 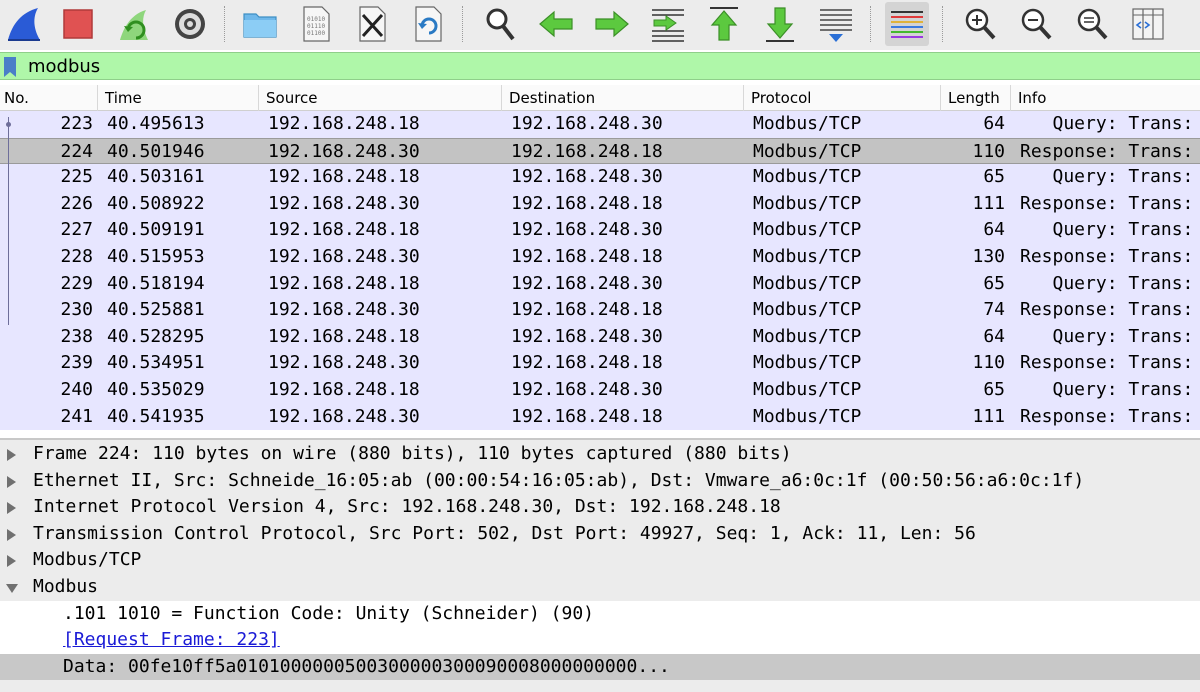 I want to click on arrow-right-icon, so click(x=612, y=24).